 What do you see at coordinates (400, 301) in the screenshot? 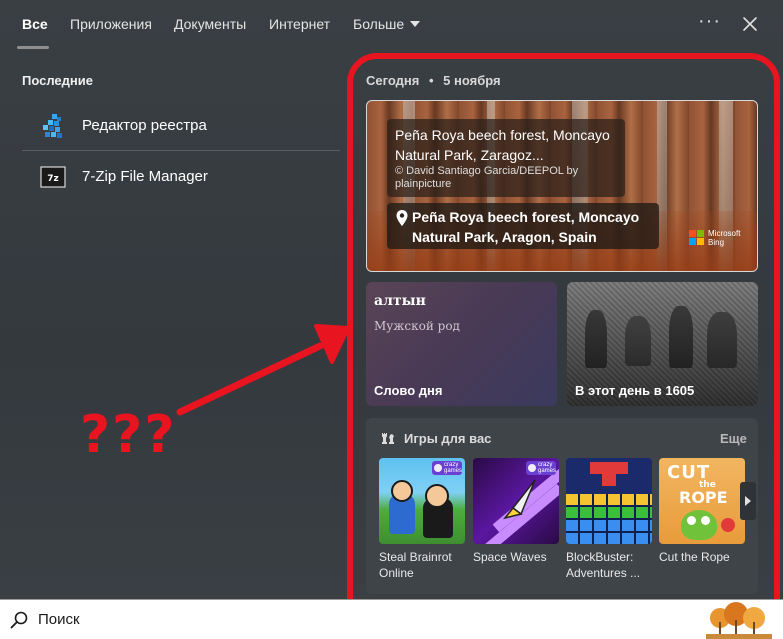
I see `word-of-day-word: алтын` at bounding box center [400, 301].